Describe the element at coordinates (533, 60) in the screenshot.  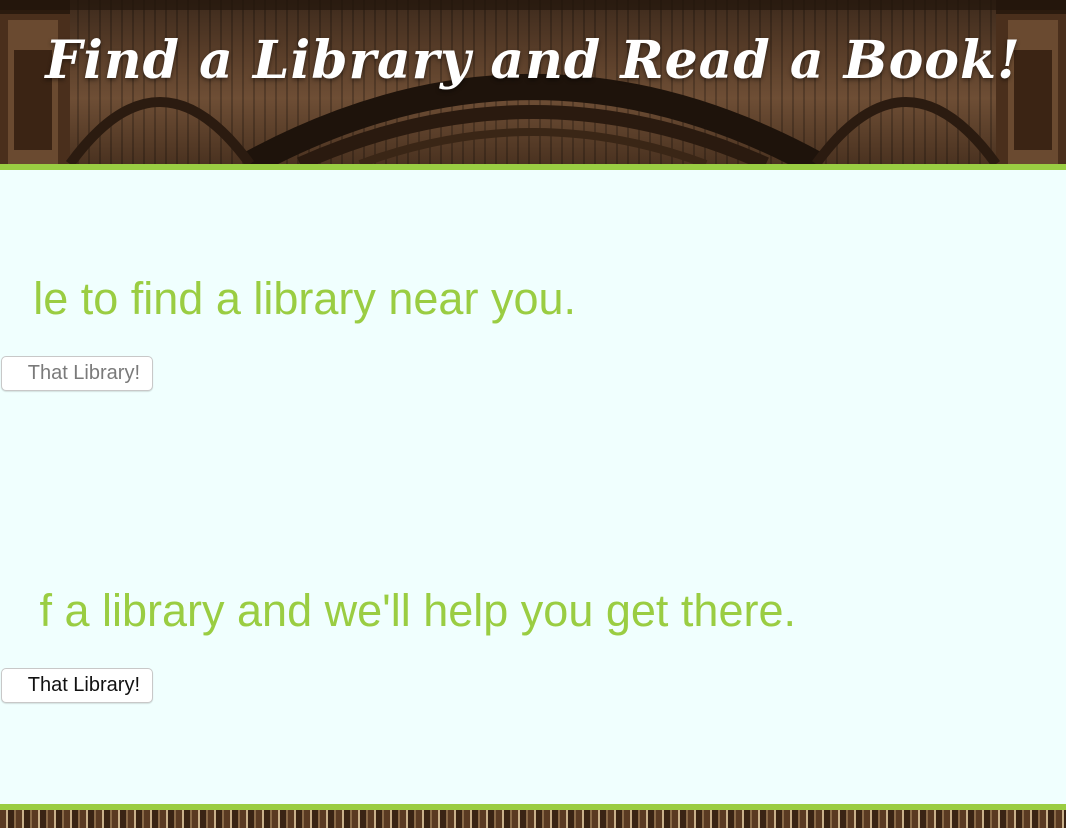
I see `site-title: Find a Library and Read a Book!` at that location.